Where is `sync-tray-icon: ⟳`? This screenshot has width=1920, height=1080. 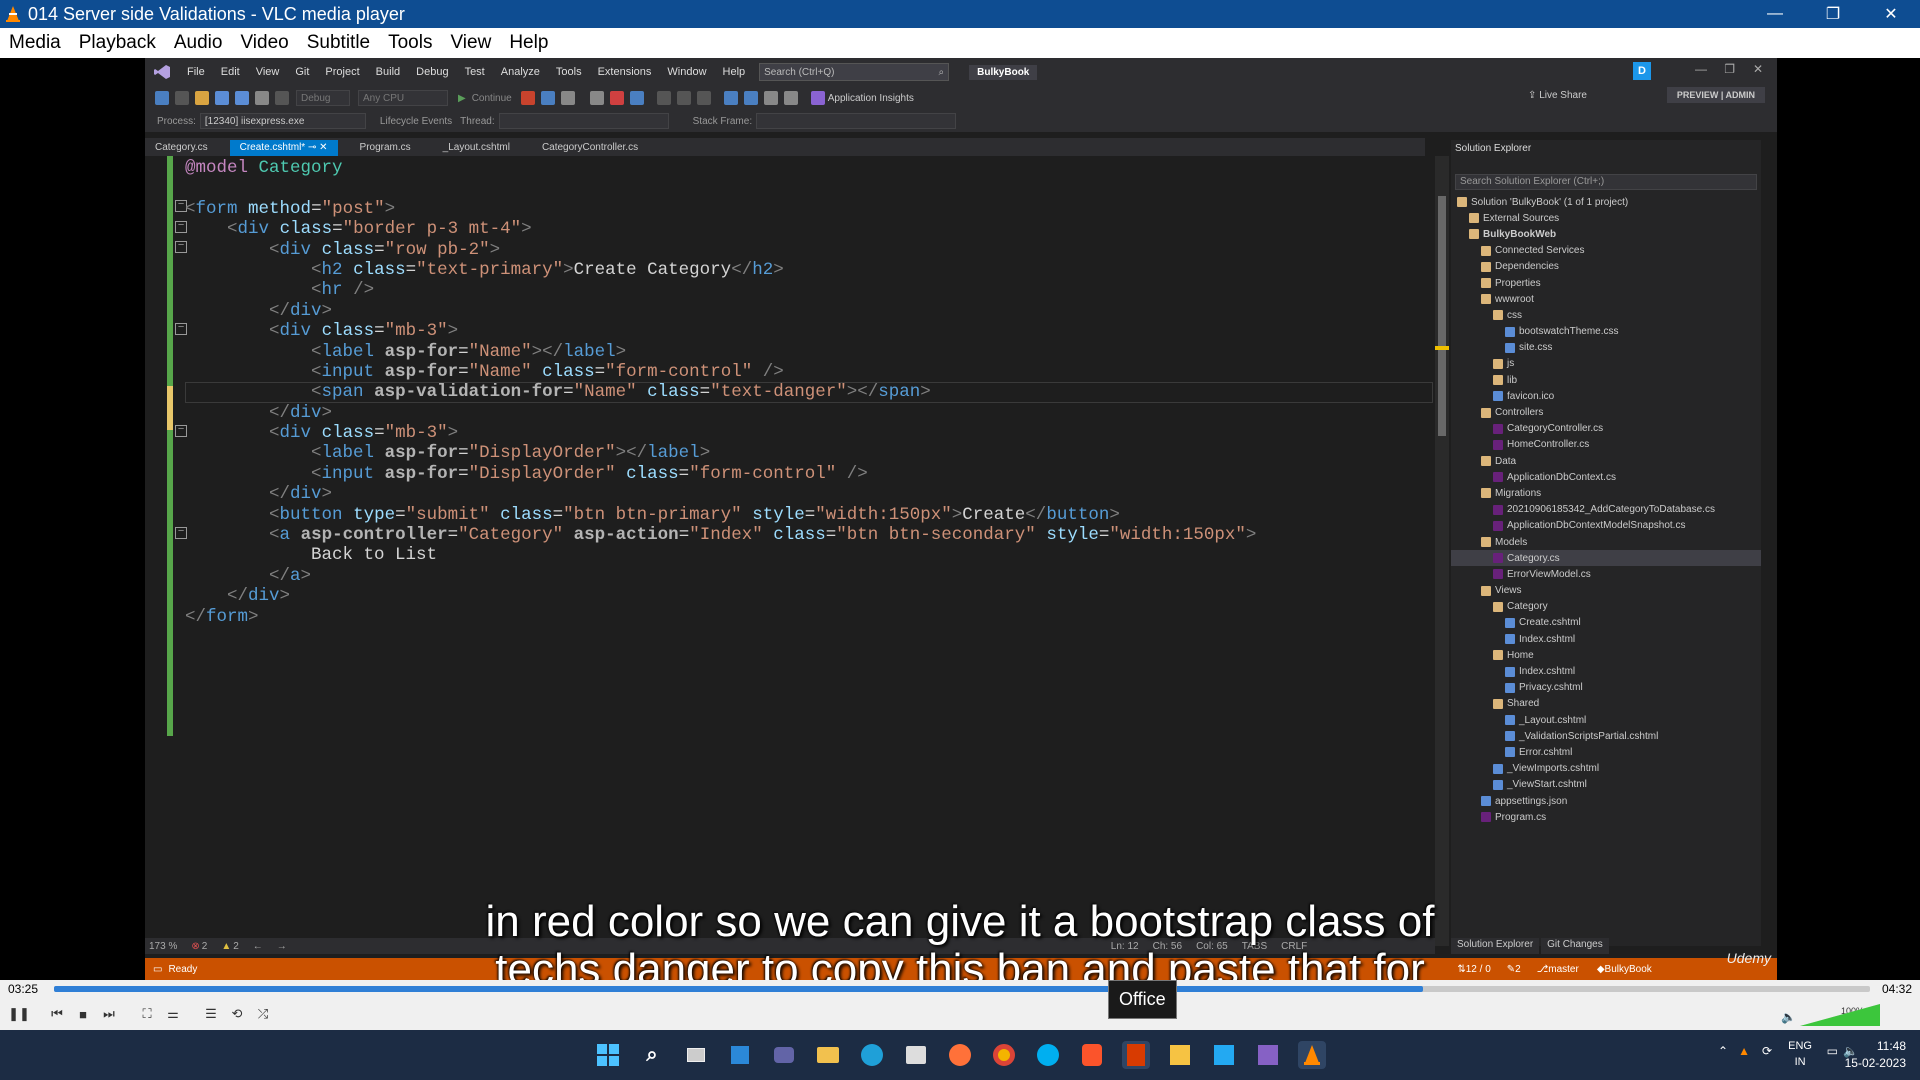 sync-tray-icon: ⟳ is located at coordinates (1767, 1051).